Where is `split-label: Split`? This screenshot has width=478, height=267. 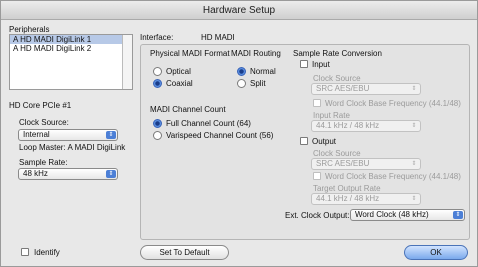 split-label: Split is located at coordinates (258, 83).